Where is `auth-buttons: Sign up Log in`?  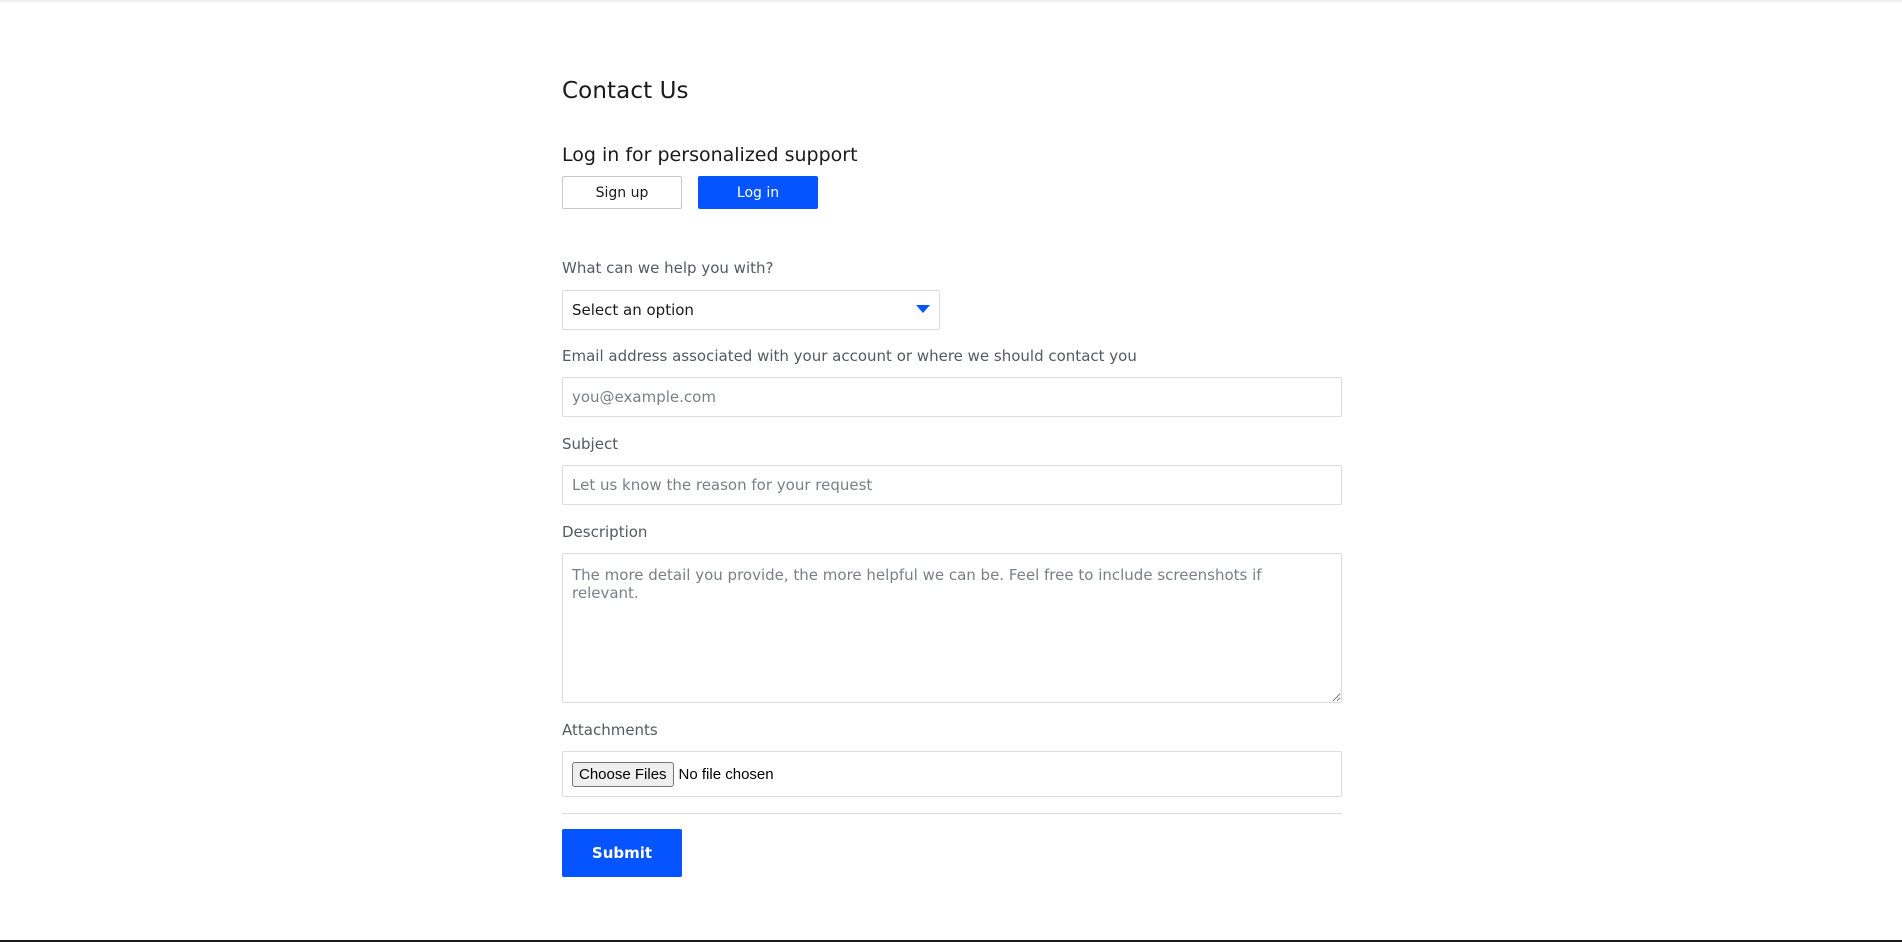 auth-buttons: Sign up Log in is located at coordinates (690, 192).